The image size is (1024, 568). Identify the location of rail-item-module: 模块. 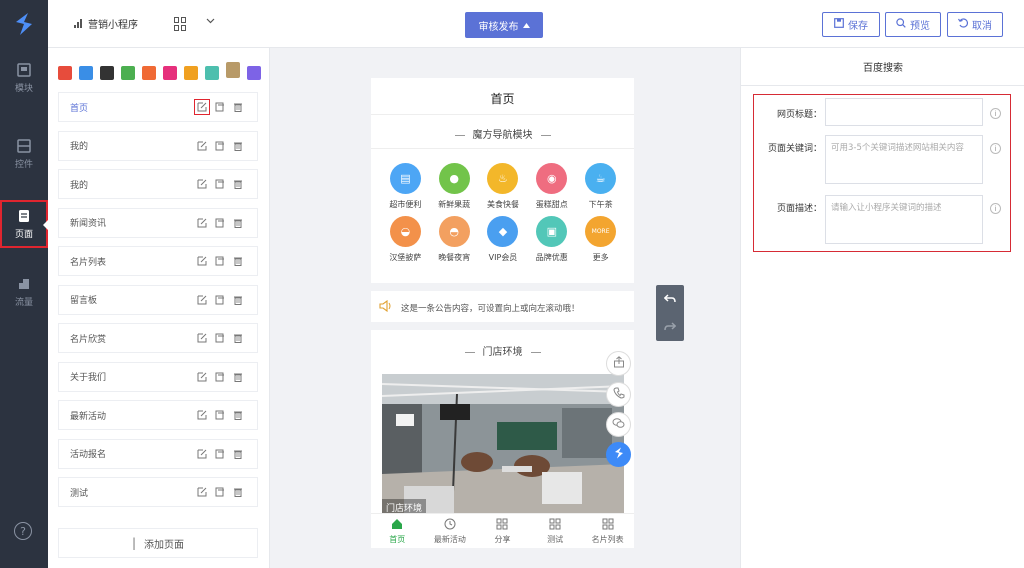
(24, 78).